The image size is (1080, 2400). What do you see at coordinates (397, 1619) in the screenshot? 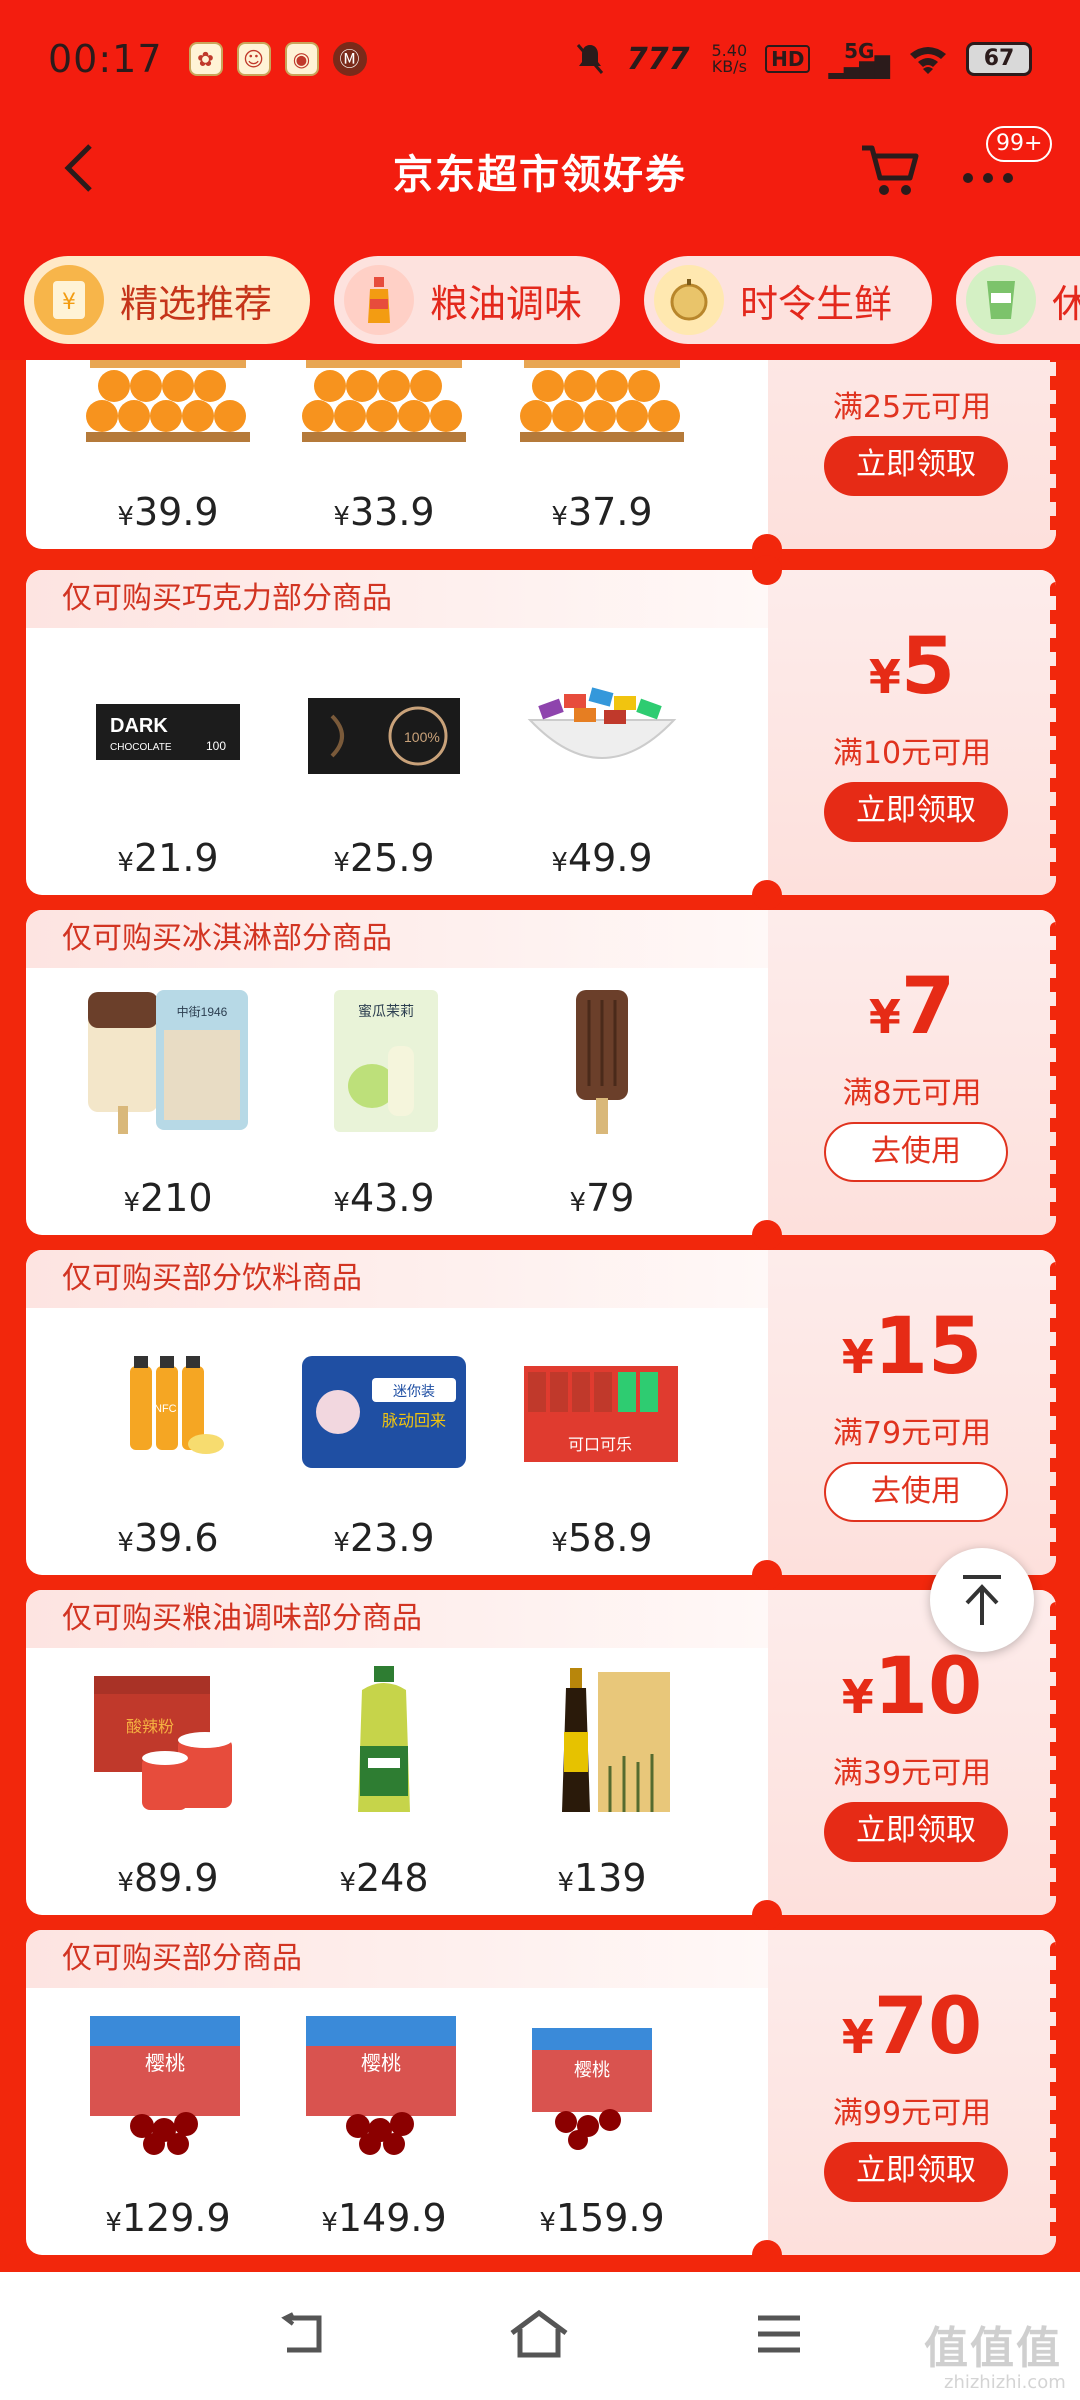
I see `coupon-scope: 仅可购买粮油调味部分商品` at bounding box center [397, 1619].